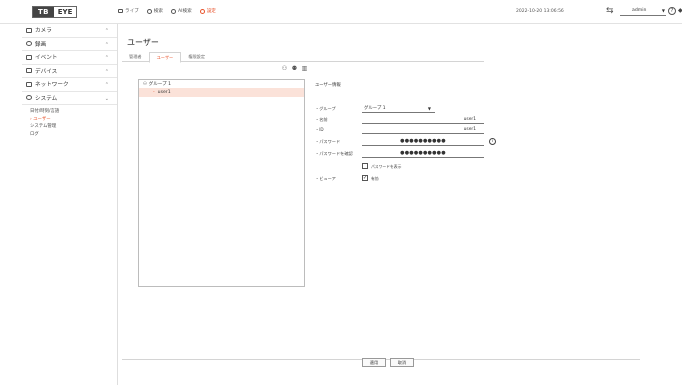 The width and height of the screenshot is (682, 385). I want to click on sidebar-item-label: 録画, so click(41, 44).